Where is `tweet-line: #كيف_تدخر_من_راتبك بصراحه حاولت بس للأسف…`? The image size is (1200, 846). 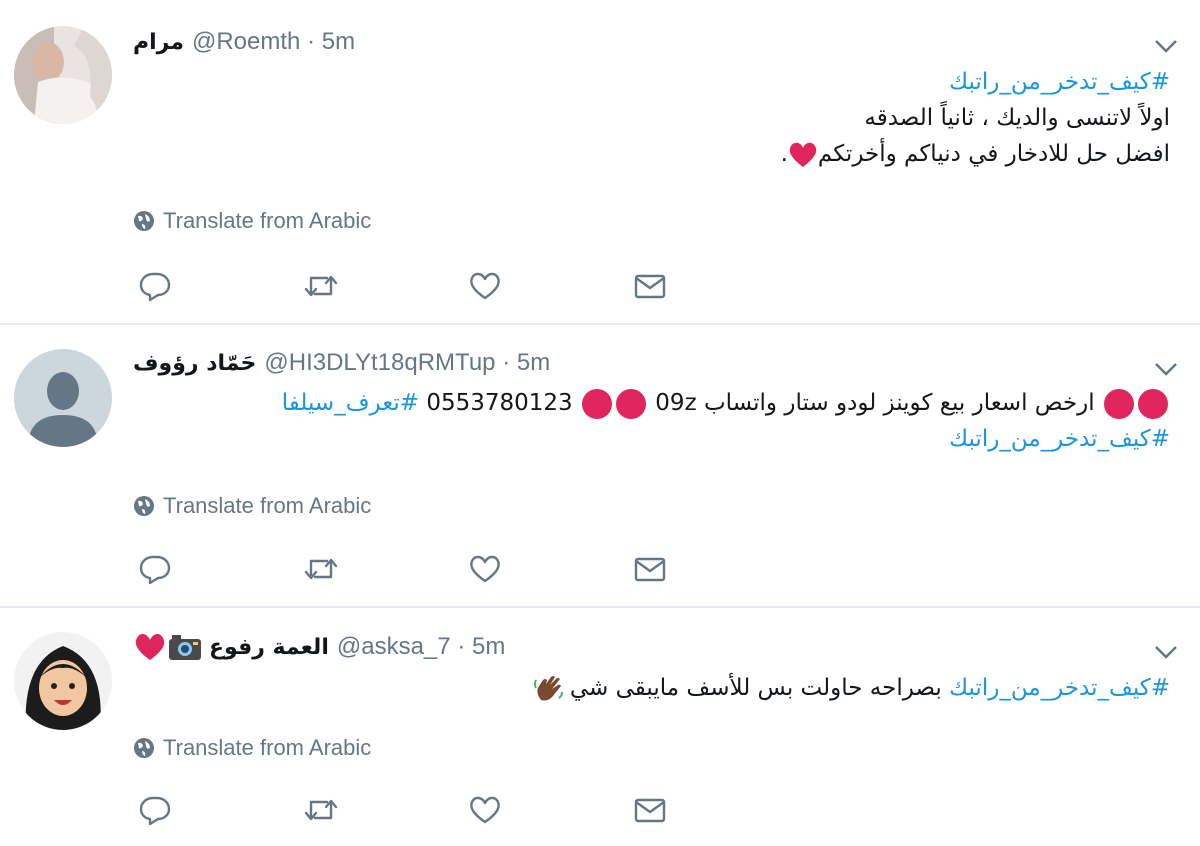
tweet-line: #كيف_تدخر_من_راتبك بصراحه حاولت بس للأسف… is located at coordinates (851, 688).